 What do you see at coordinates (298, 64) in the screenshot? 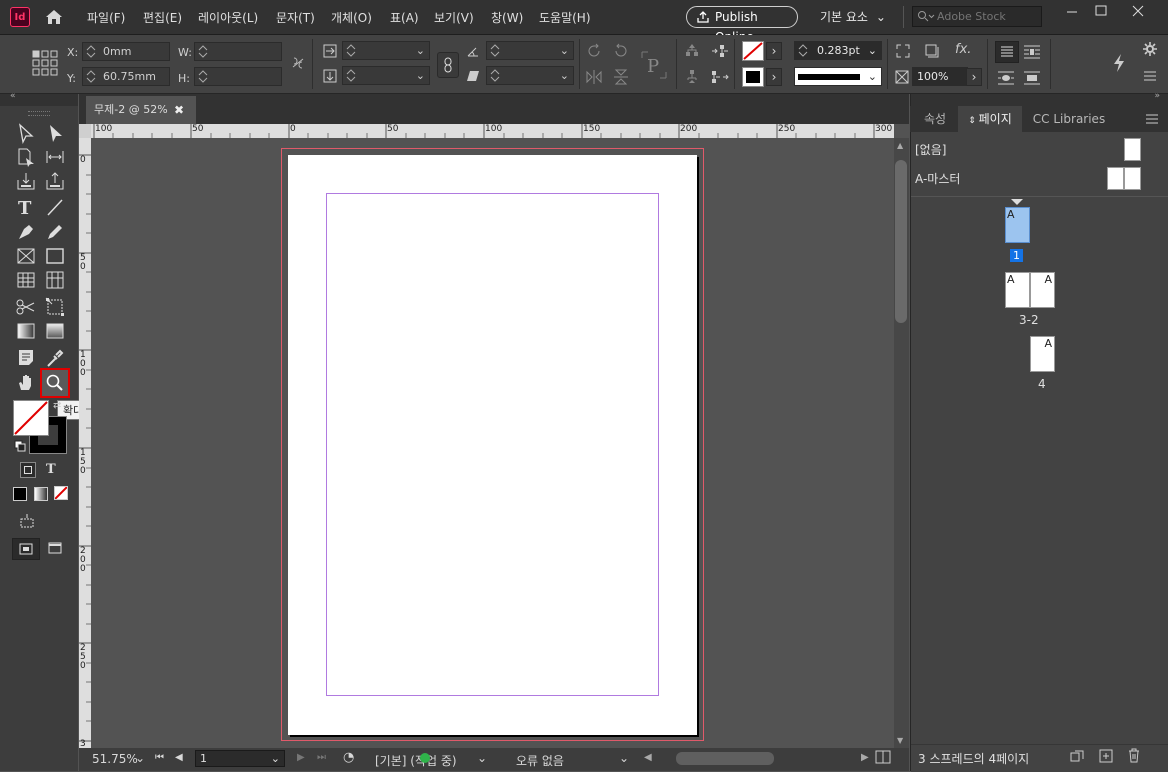
I see `constrain-proportions-icon` at bounding box center [298, 64].